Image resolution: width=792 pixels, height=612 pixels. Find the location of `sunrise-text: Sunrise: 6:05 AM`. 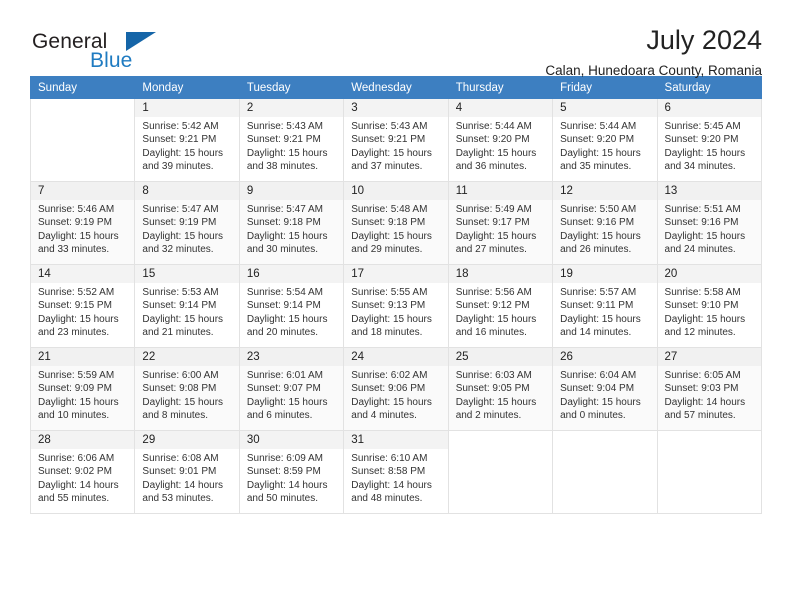

sunrise-text: Sunrise: 6:05 AM is located at coordinates (702, 375).